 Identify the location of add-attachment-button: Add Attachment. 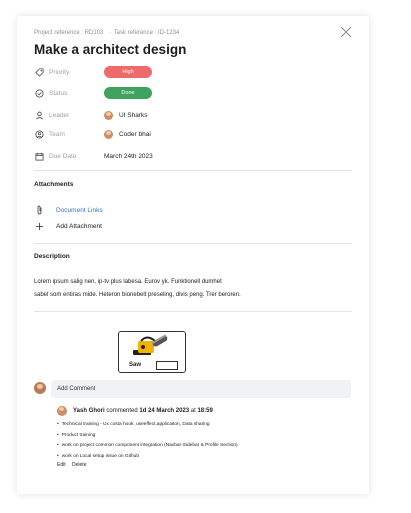
(68, 226).